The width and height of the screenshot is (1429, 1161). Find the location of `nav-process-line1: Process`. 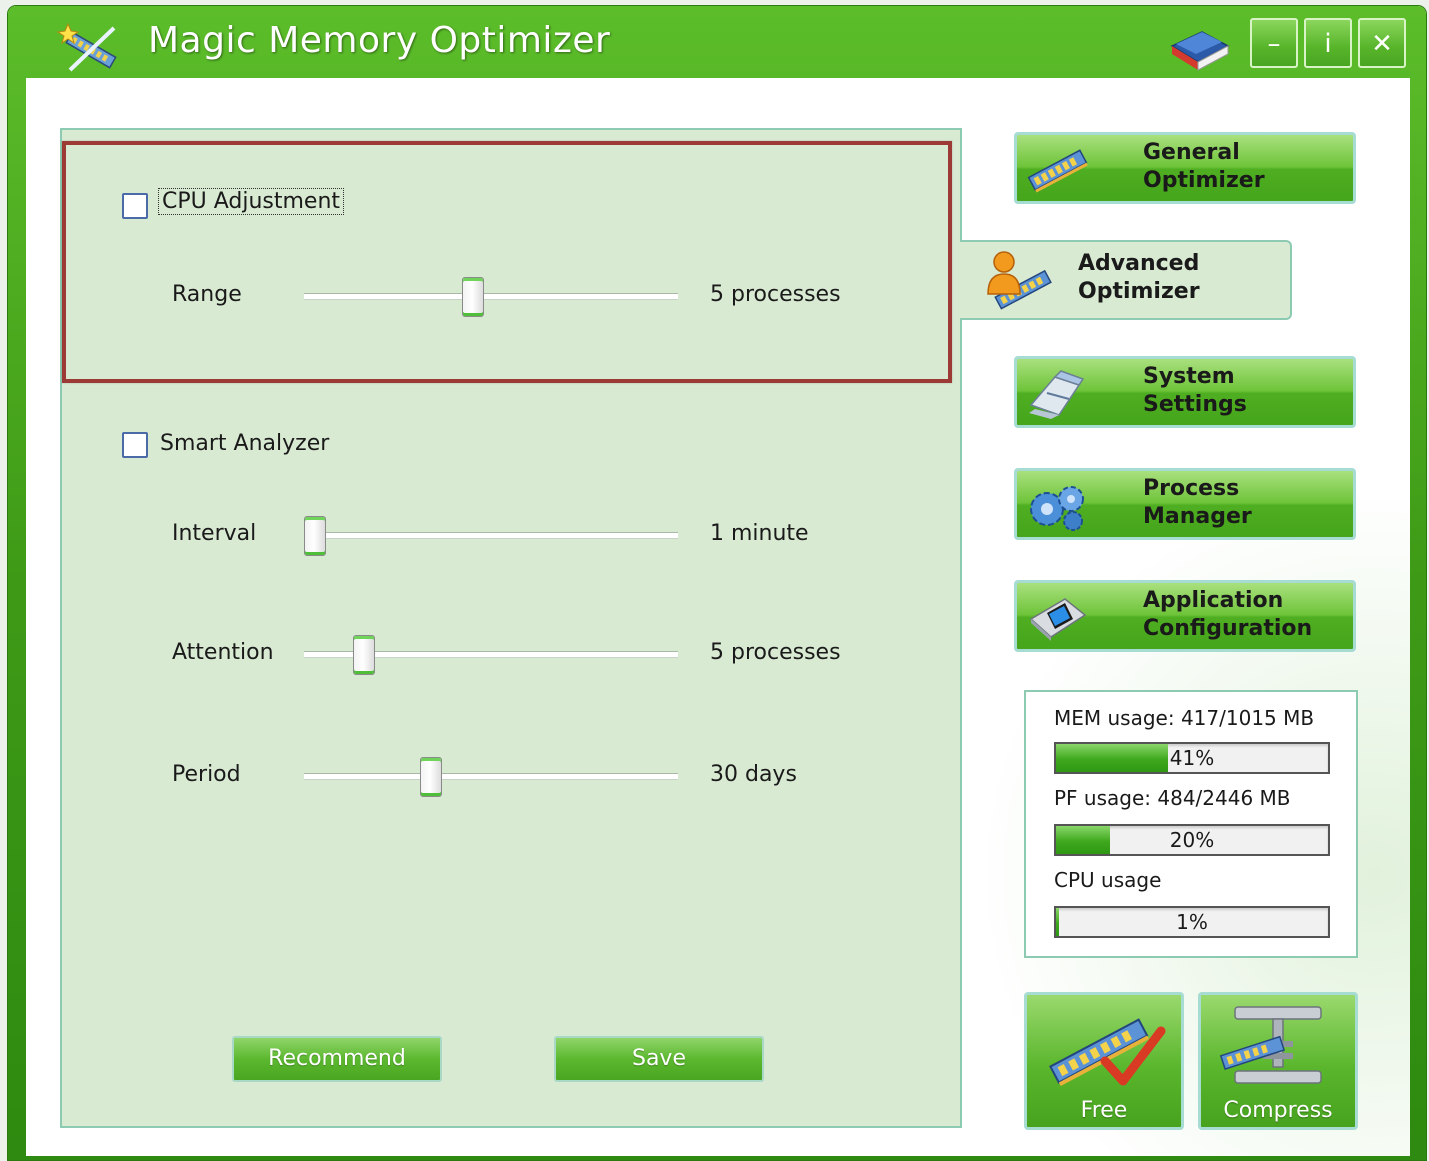

nav-process-line1: Process is located at coordinates (1191, 488).